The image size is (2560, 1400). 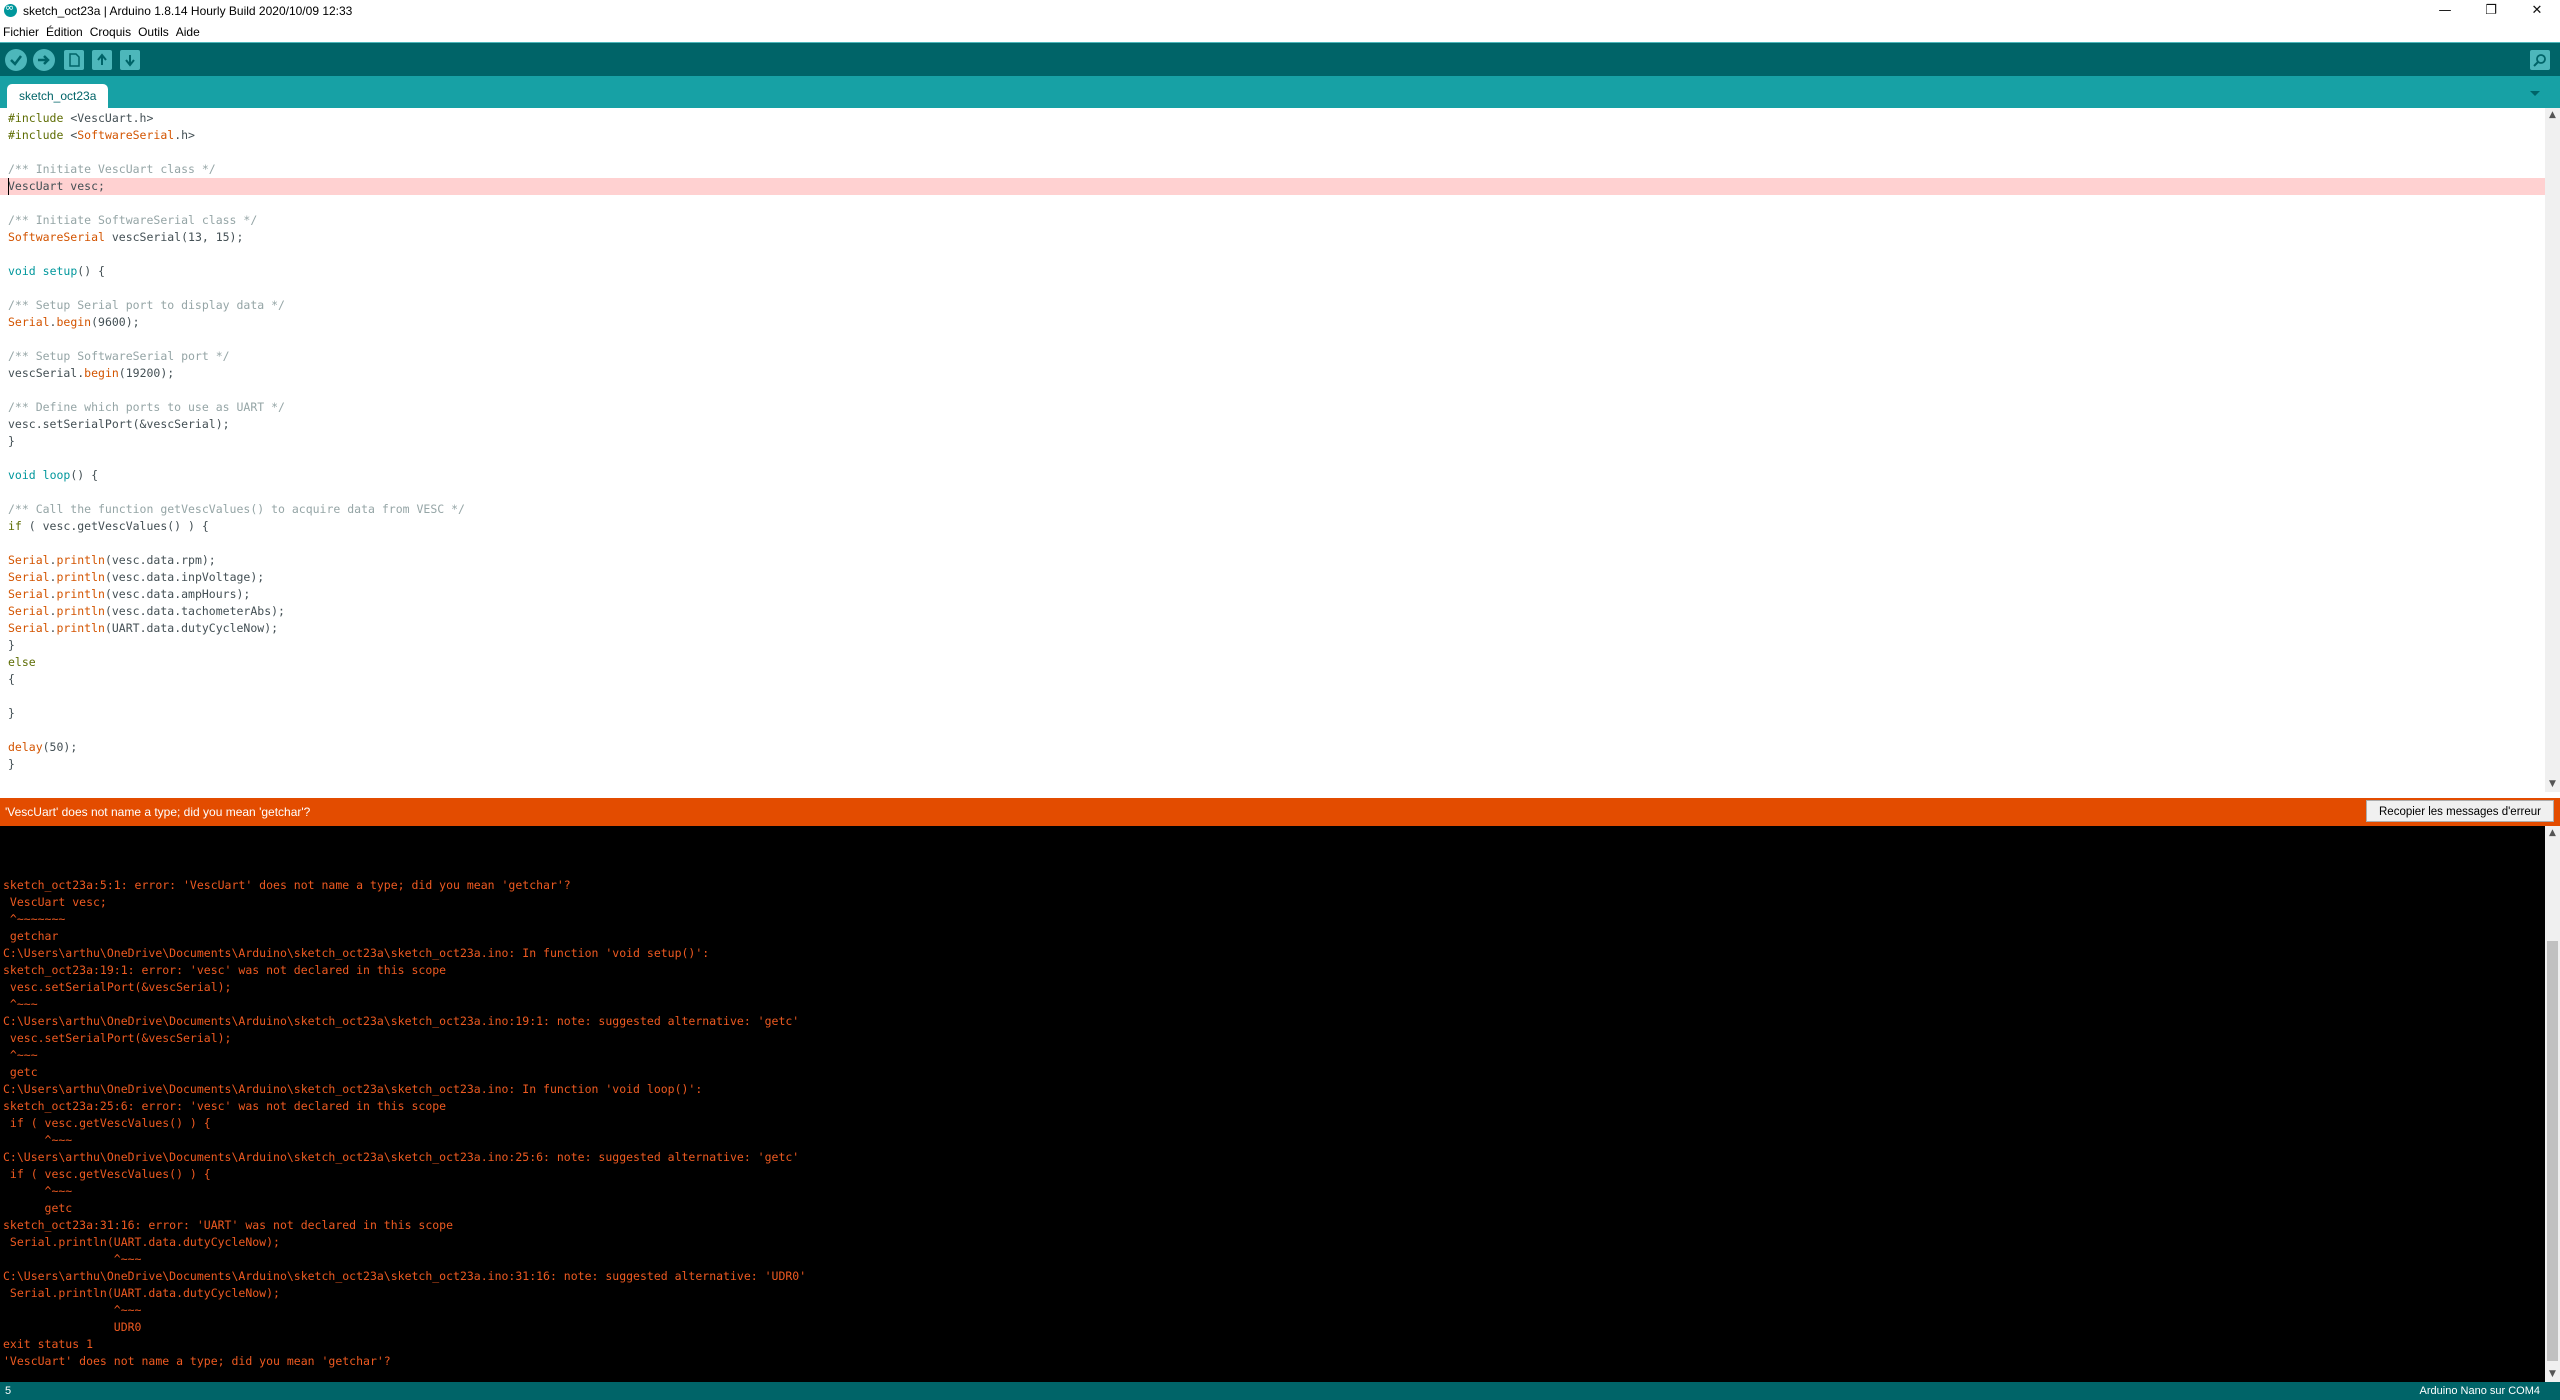 What do you see at coordinates (2537, 10) in the screenshot?
I see `close-button: ✕` at bounding box center [2537, 10].